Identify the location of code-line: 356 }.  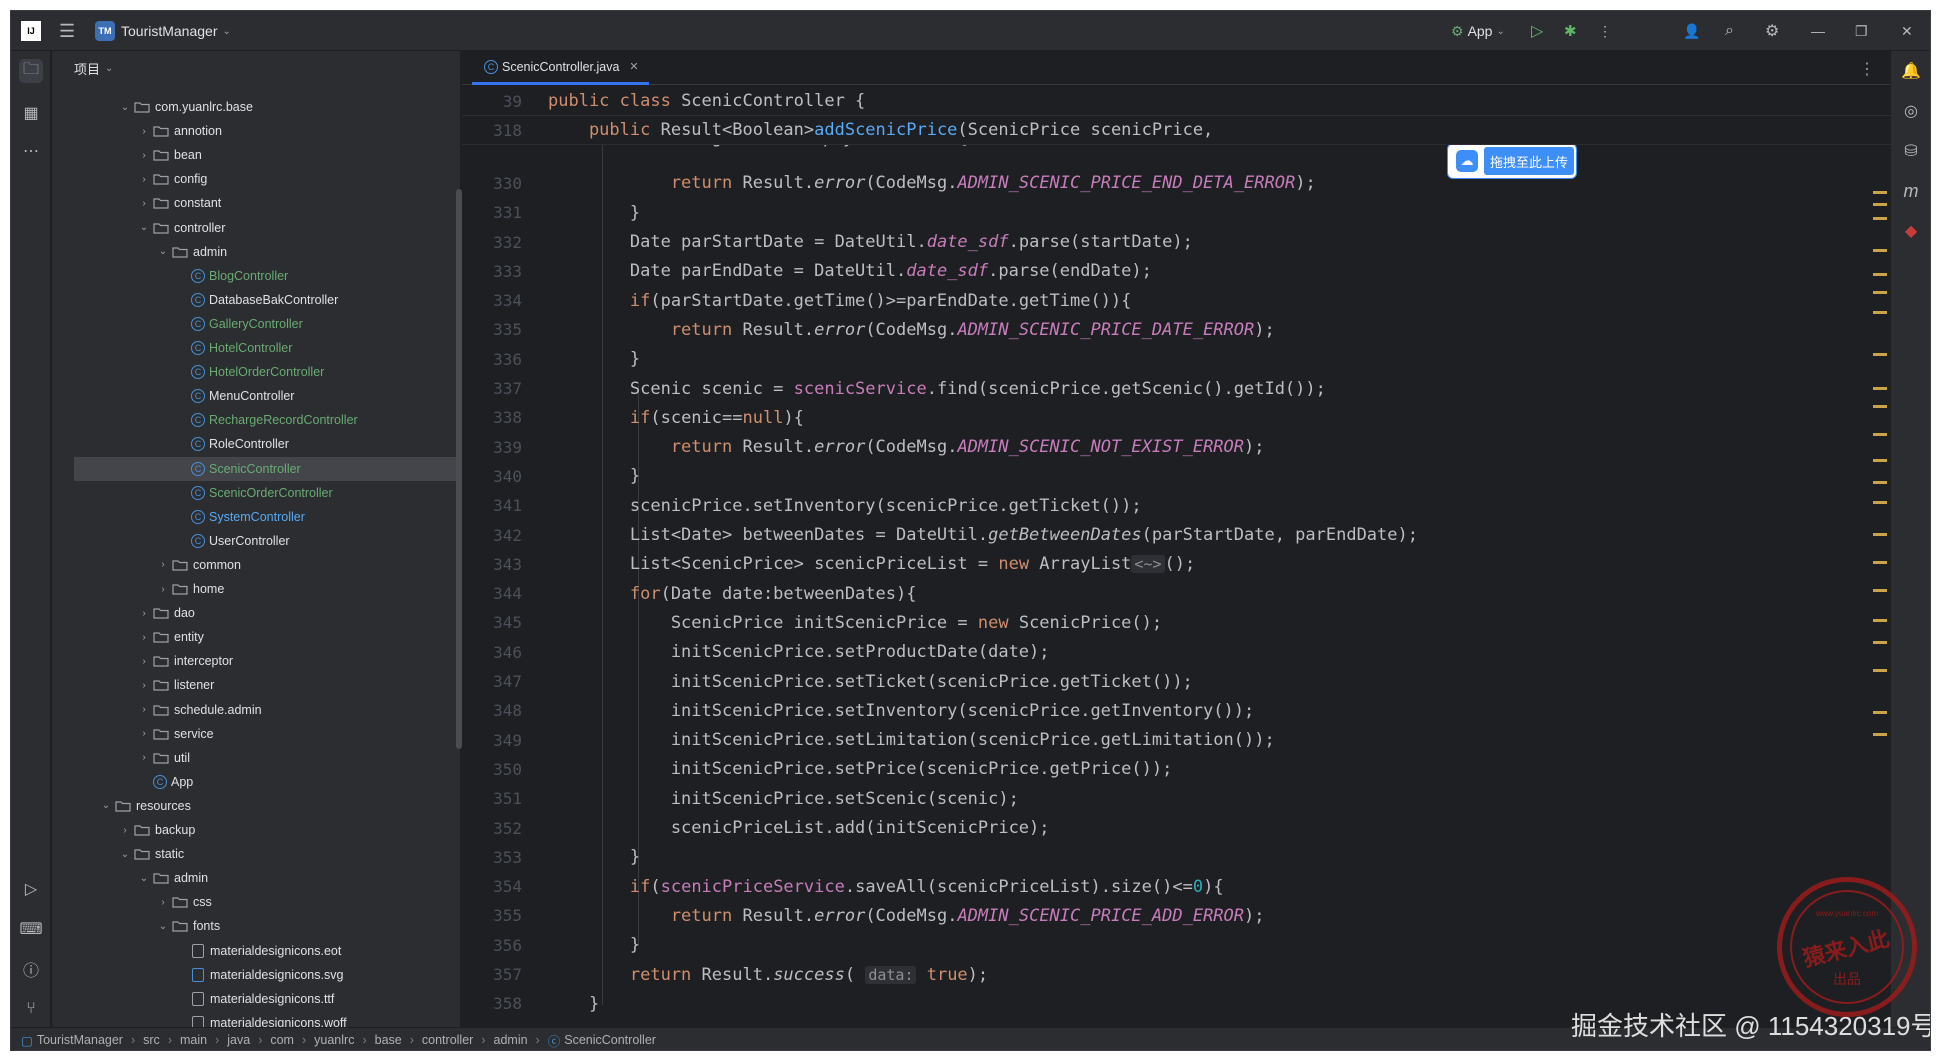
(1176, 945).